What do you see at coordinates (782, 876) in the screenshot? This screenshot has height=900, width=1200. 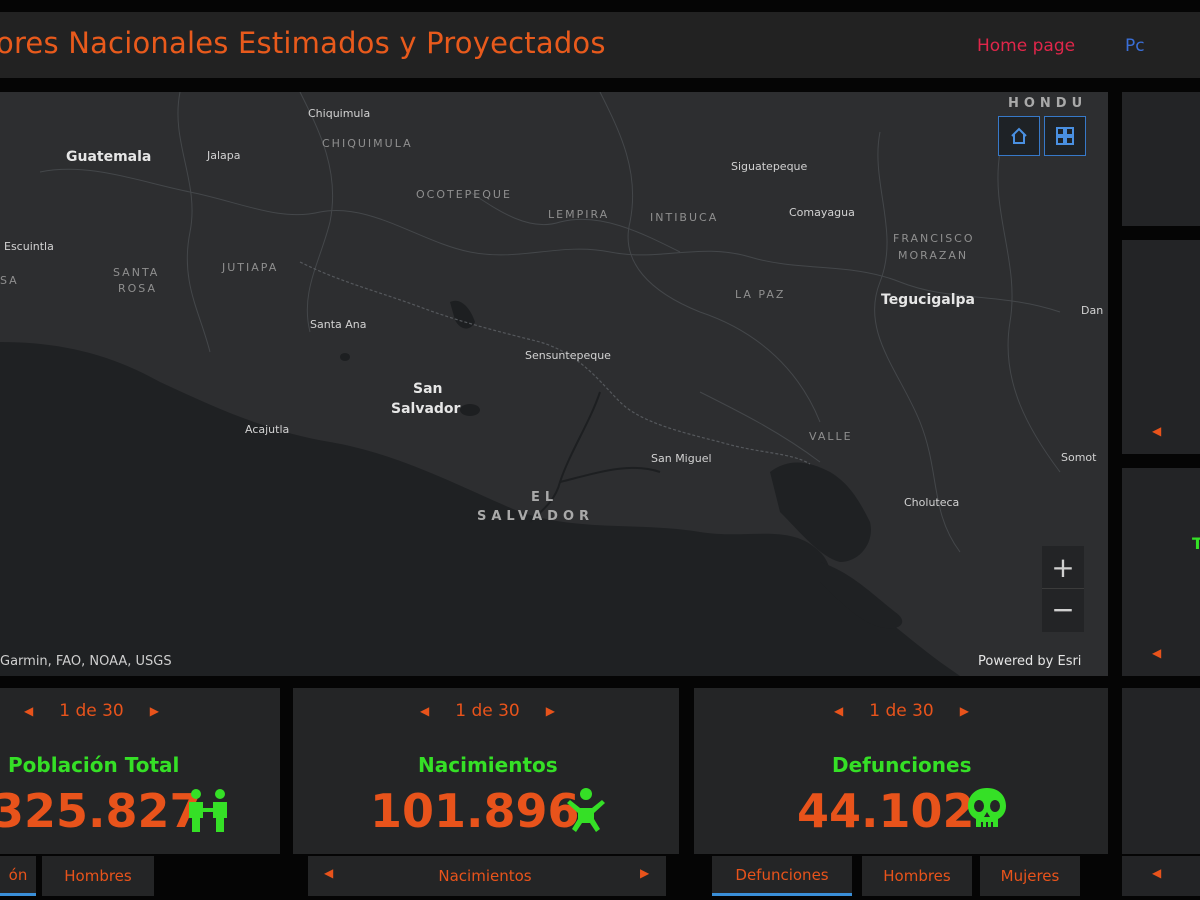 I see `tab-card3-defunciones: Defunciones` at bounding box center [782, 876].